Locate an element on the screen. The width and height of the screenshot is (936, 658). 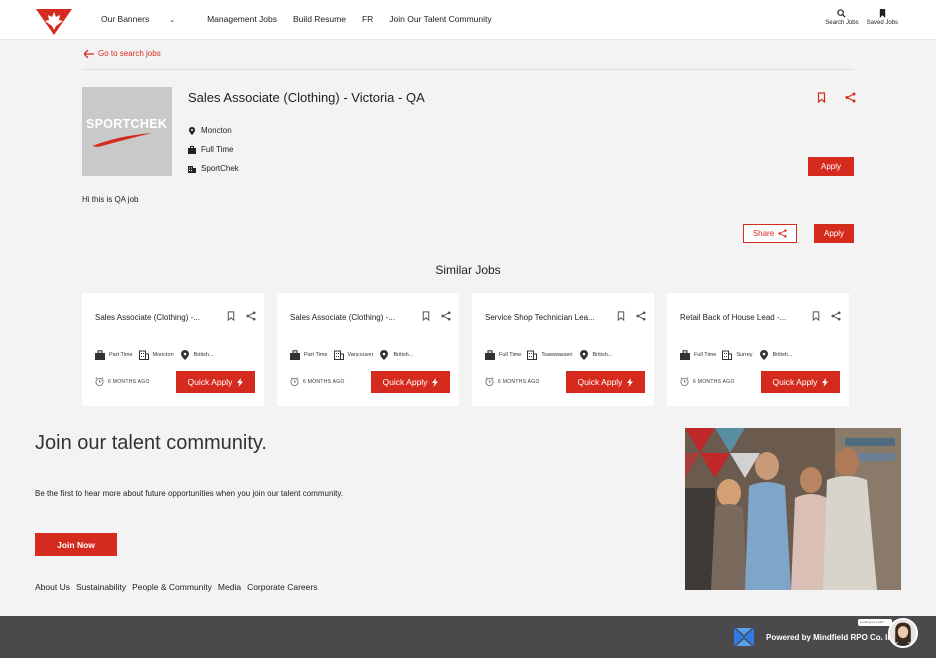
footer-link-people-community: People & Community is located at coordinates (172, 587).